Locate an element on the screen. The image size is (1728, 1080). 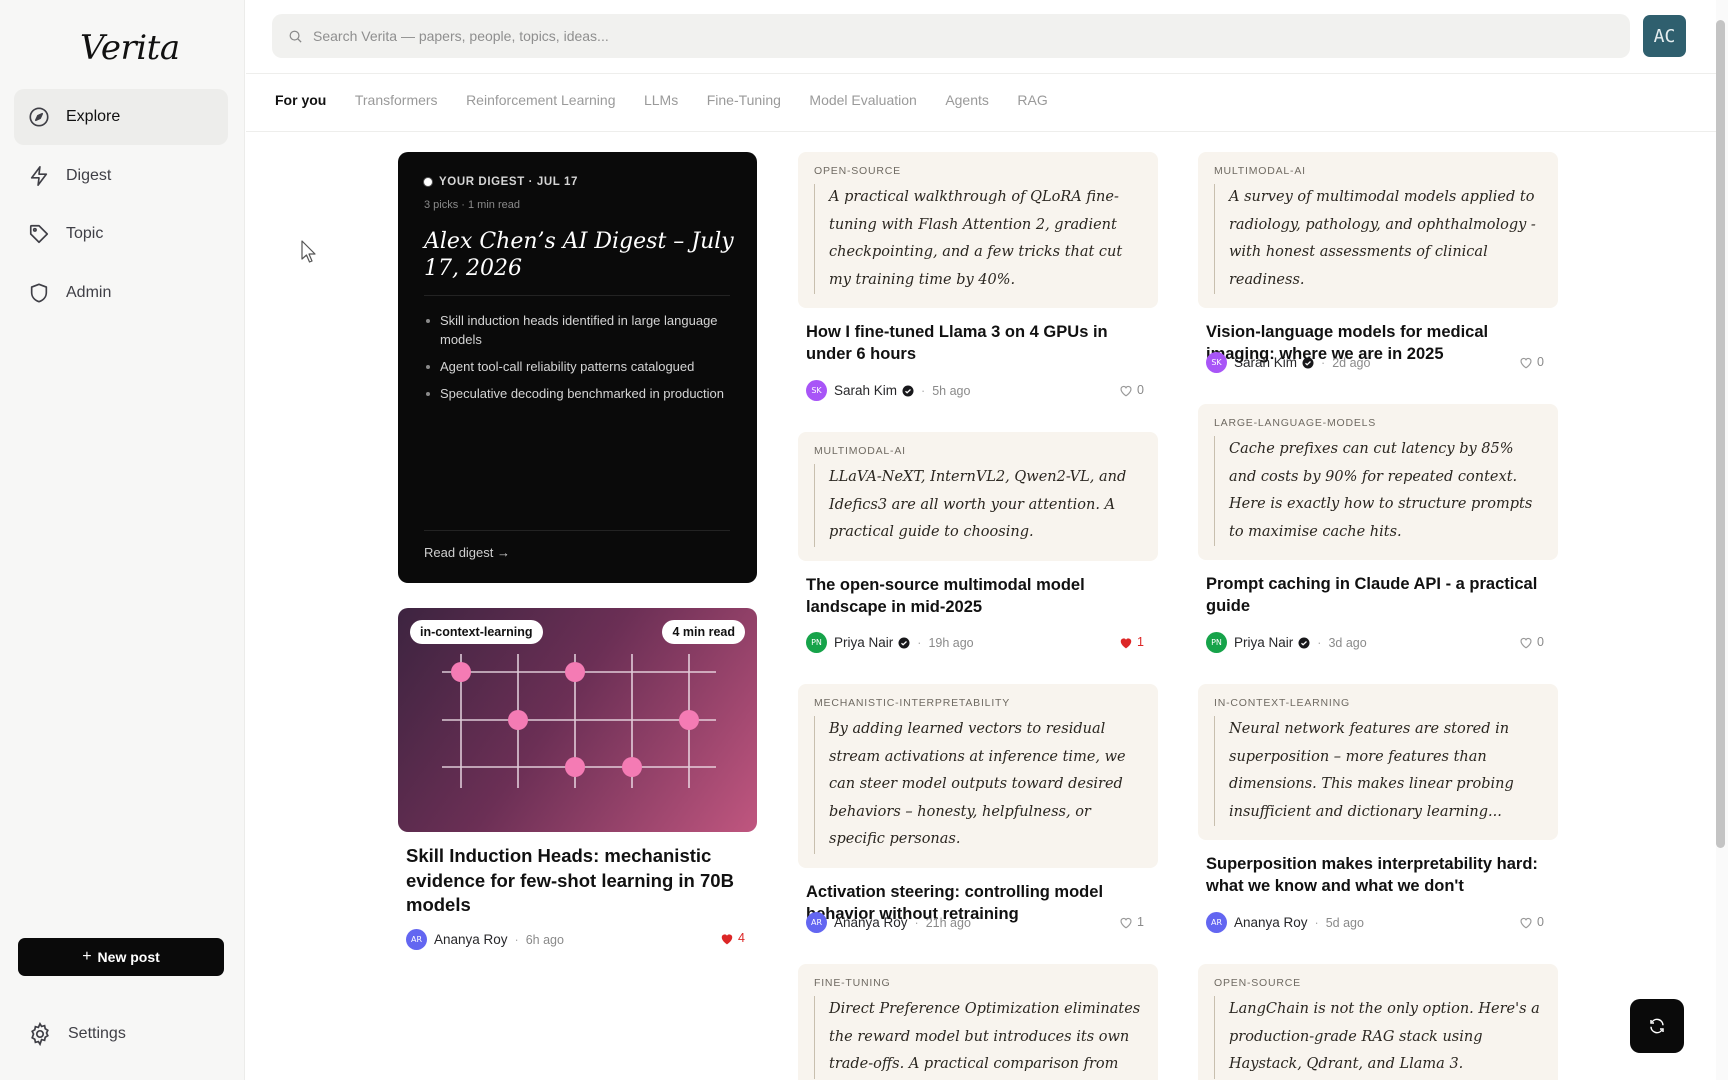
post-author: PN Priya Nair 19h ago is located at coordinates (890, 642).